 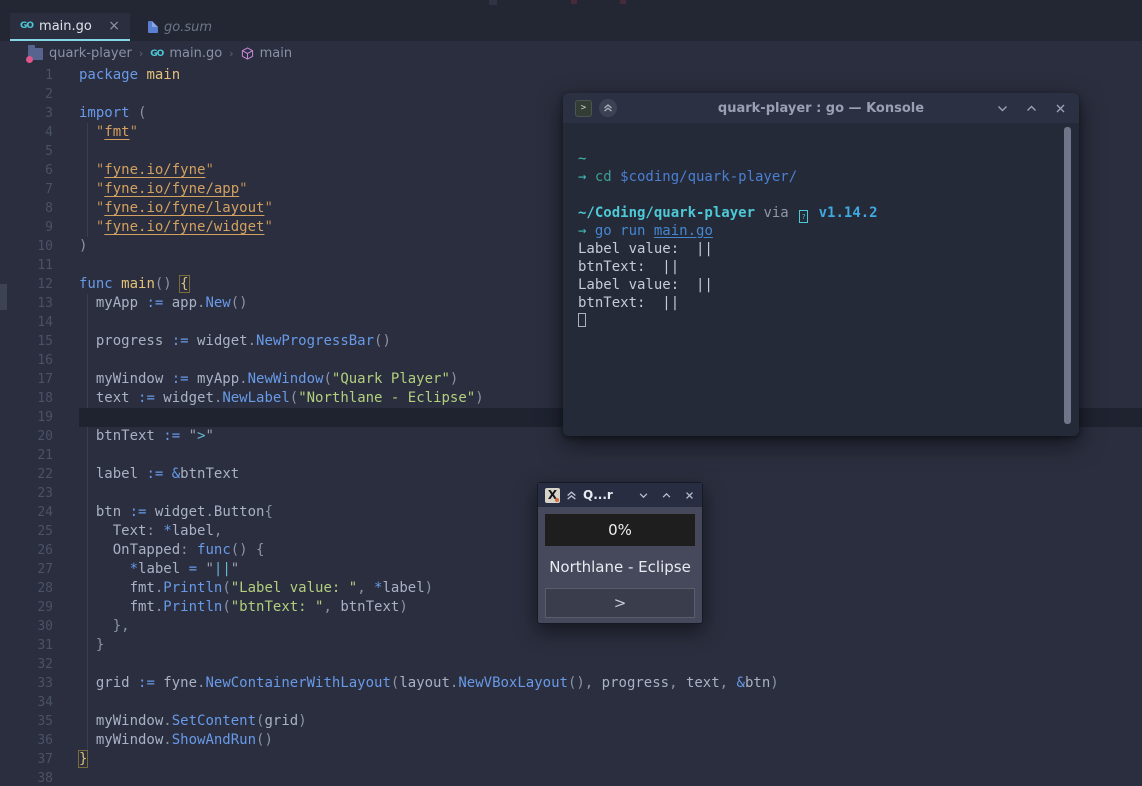 What do you see at coordinates (45, 303) in the screenshot?
I see `line-number: 13` at bounding box center [45, 303].